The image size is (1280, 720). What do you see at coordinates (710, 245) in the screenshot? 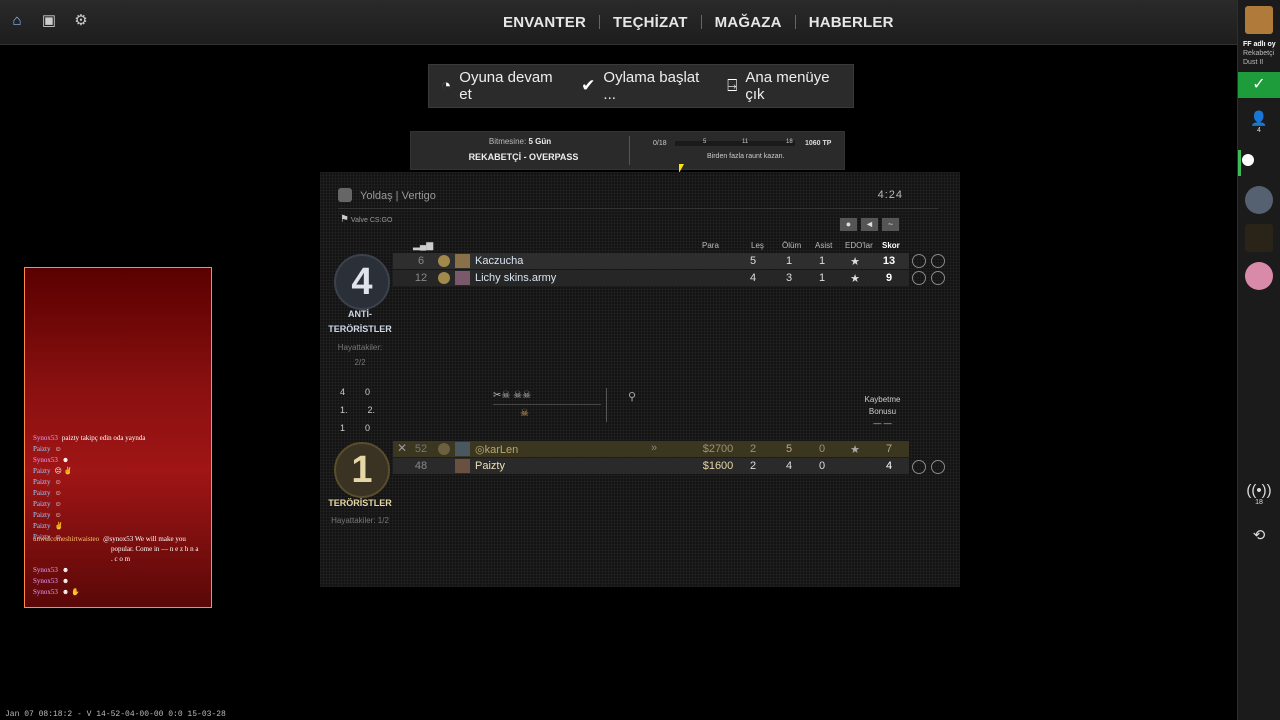
I see `col-money: Para` at bounding box center [710, 245].